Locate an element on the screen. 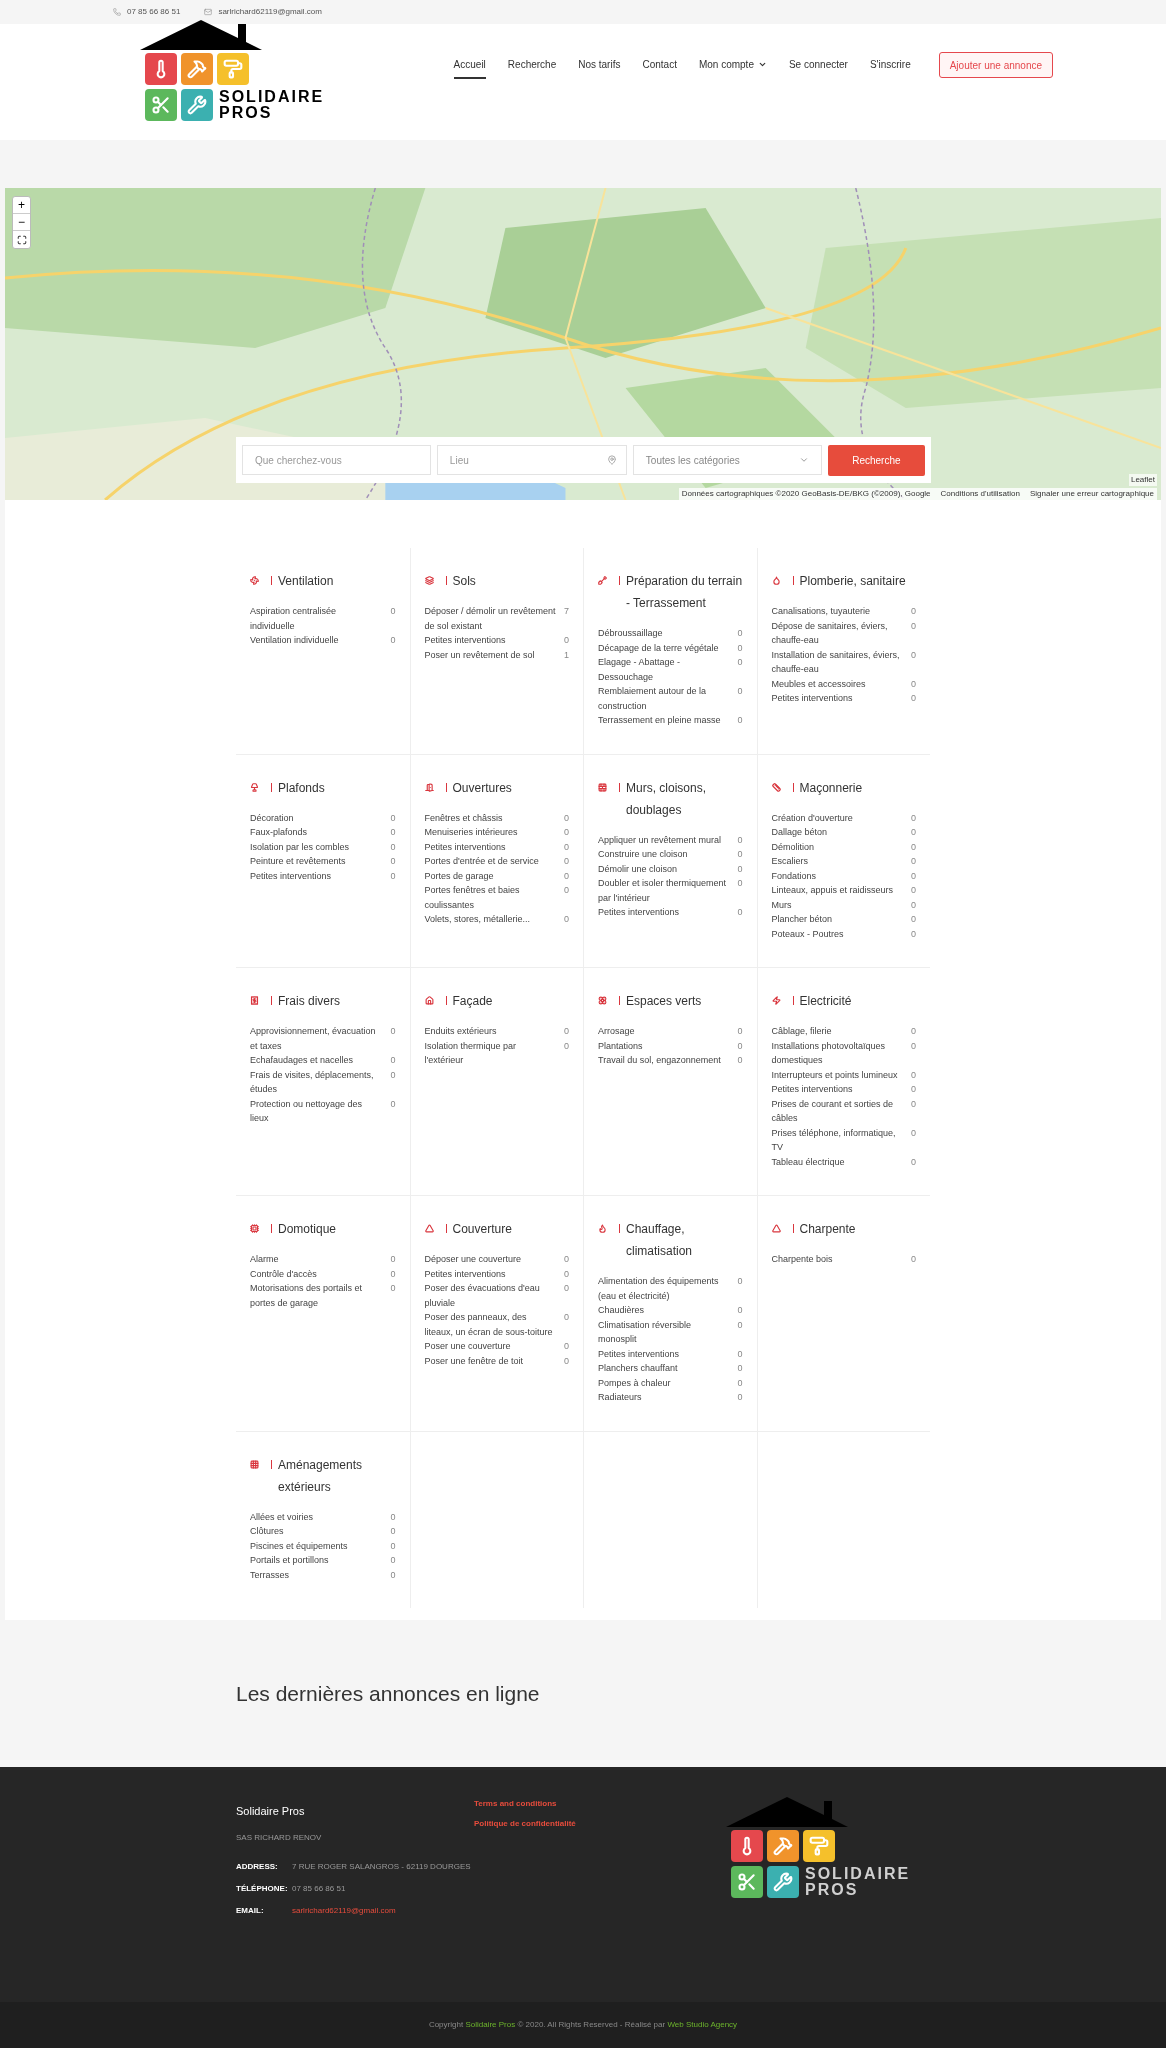  subcategory-link: Doubler et isoler thermiquement par l'intérieur is located at coordinates (664, 890).